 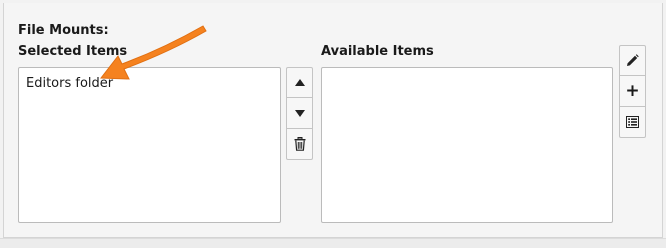 I want to click on plus-icon: +, so click(x=632, y=90).